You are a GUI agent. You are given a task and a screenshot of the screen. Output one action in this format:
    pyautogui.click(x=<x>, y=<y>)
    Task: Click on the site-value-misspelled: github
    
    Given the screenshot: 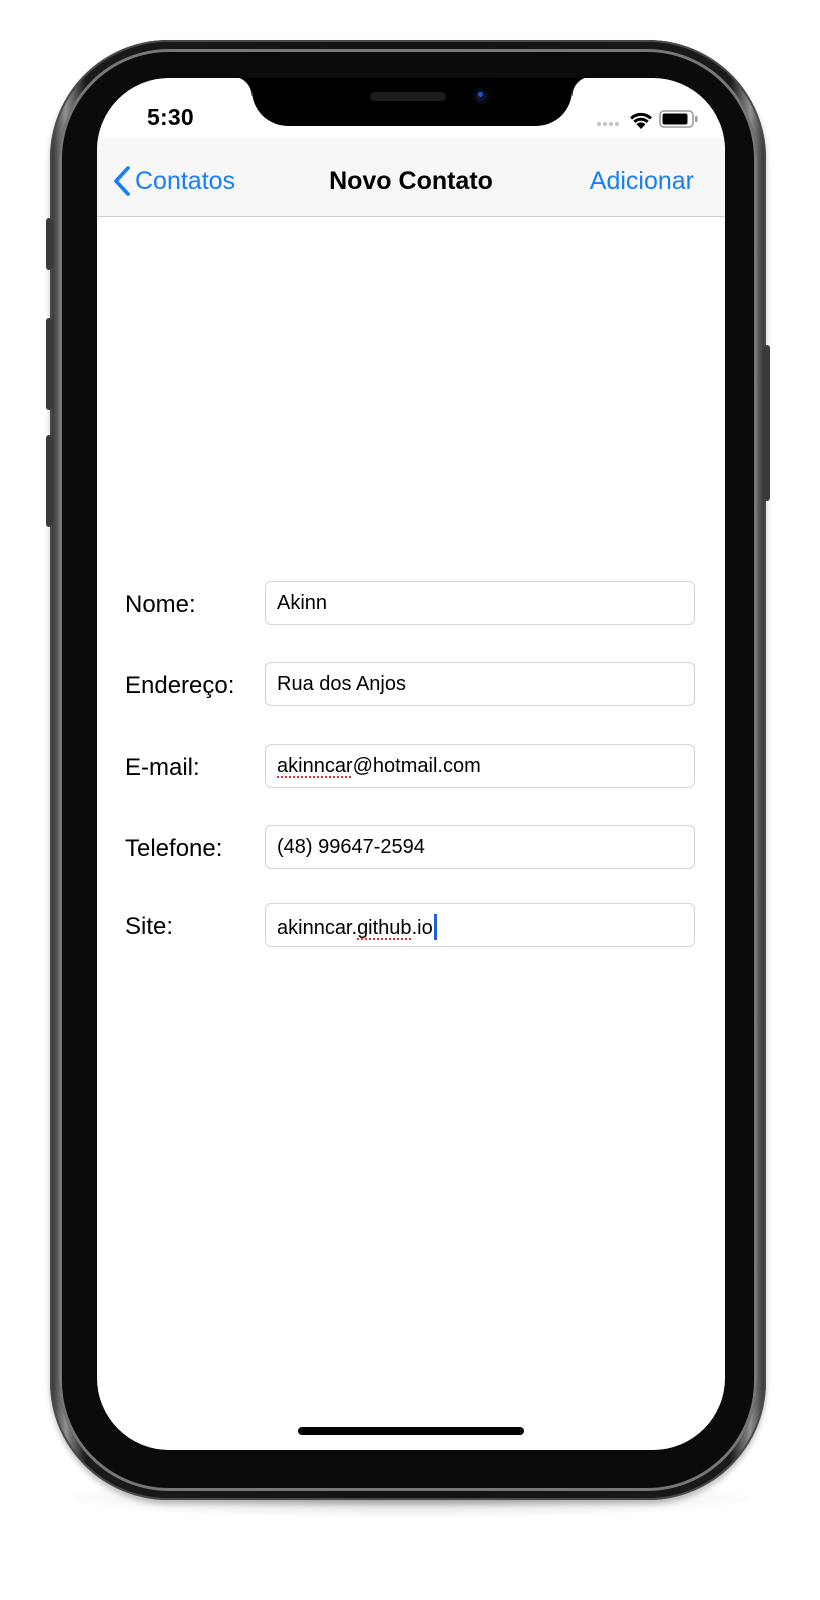 What is the action you would take?
    pyautogui.click(x=384, y=928)
    